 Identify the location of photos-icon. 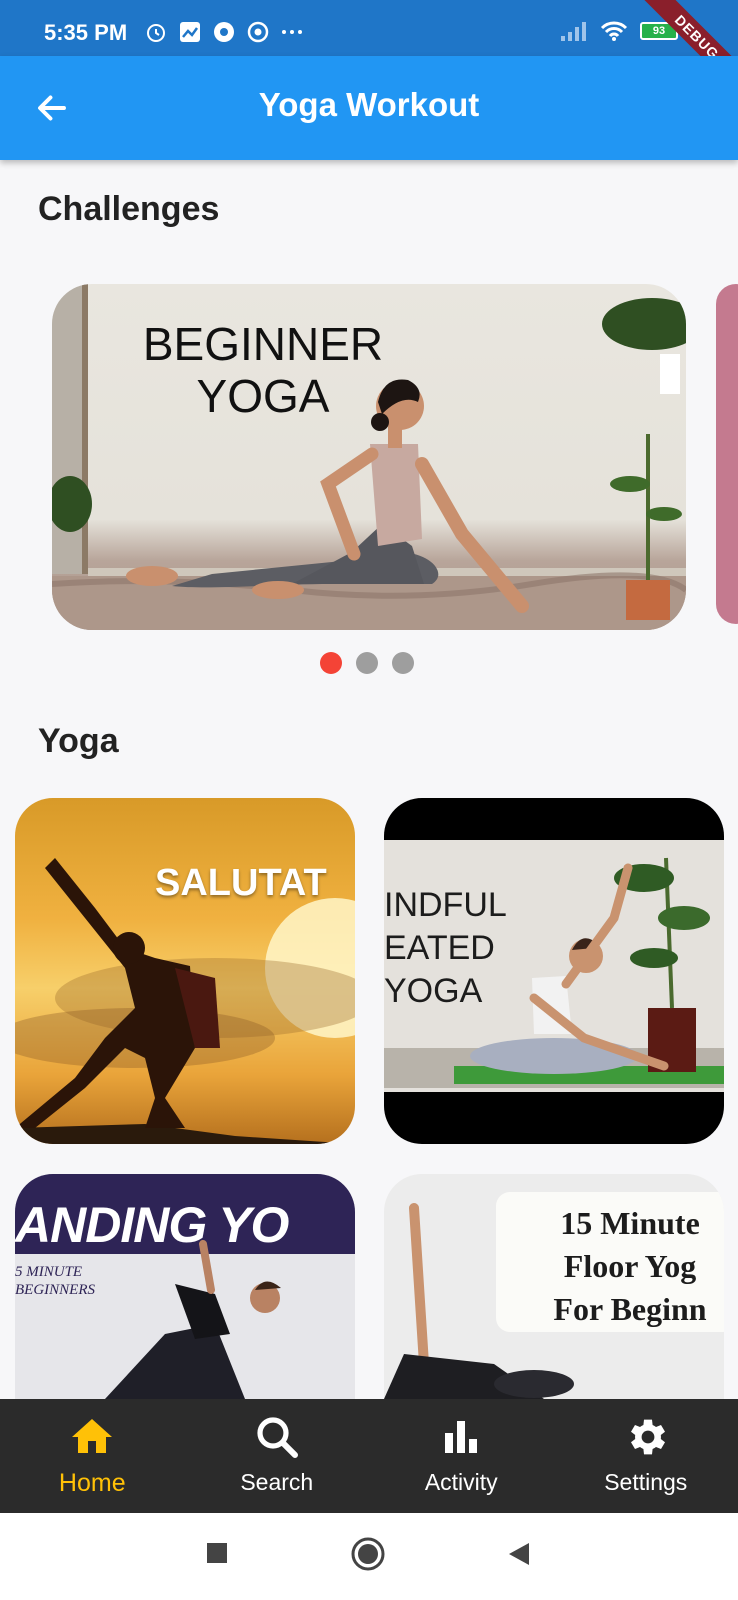
(190, 32).